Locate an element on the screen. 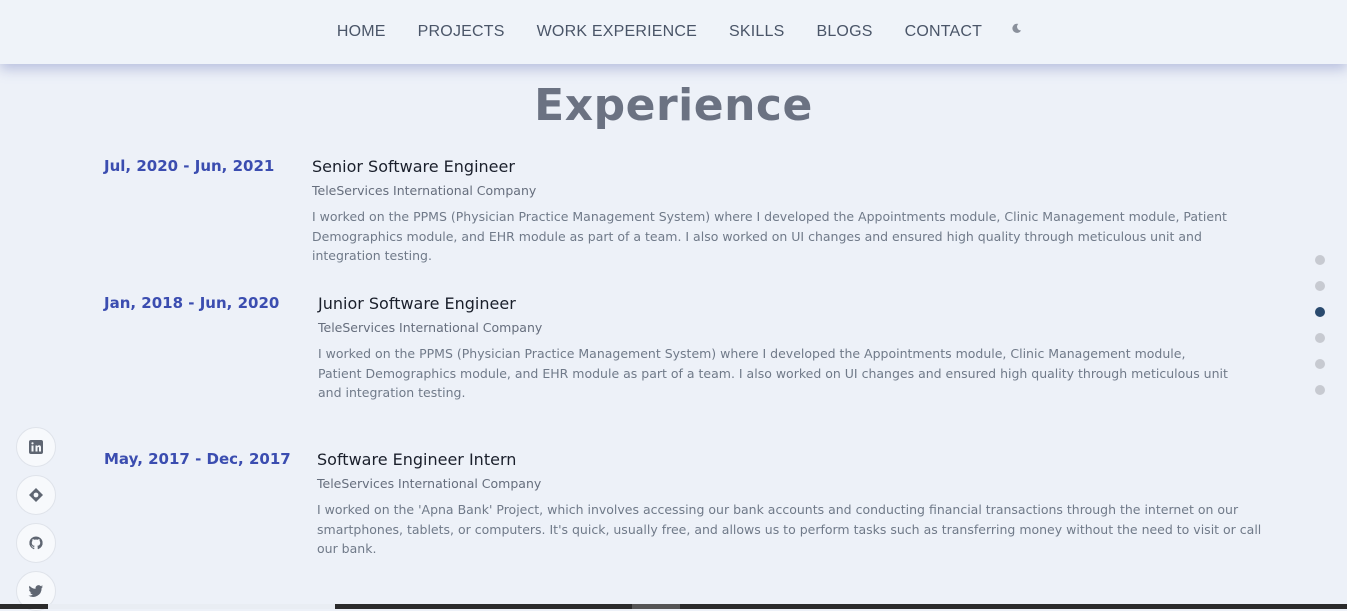 Image resolution: width=1347 pixels, height=611 pixels. section-dots-nav is located at coordinates (1320, 333).